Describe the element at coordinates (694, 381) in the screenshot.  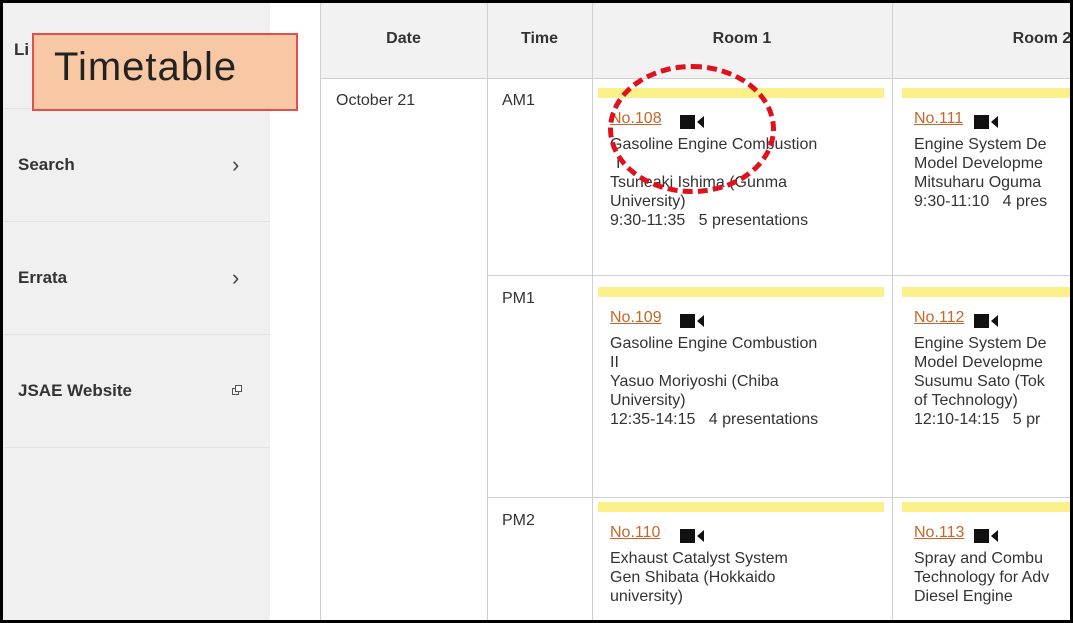
I see `session-chair: Yasuo Moriyoshi (Chiba` at that location.